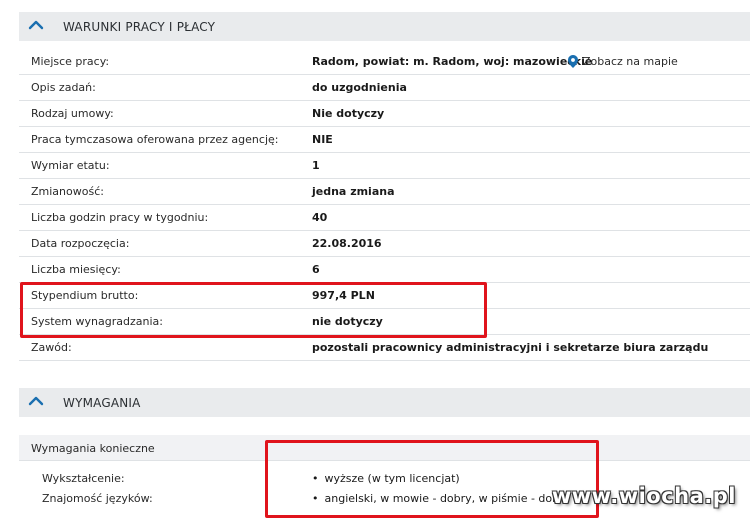 The height and width of the screenshot is (520, 750). What do you see at coordinates (83, 478) in the screenshot?
I see `requirement-label: Wykształcenie:` at bounding box center [83, 478].